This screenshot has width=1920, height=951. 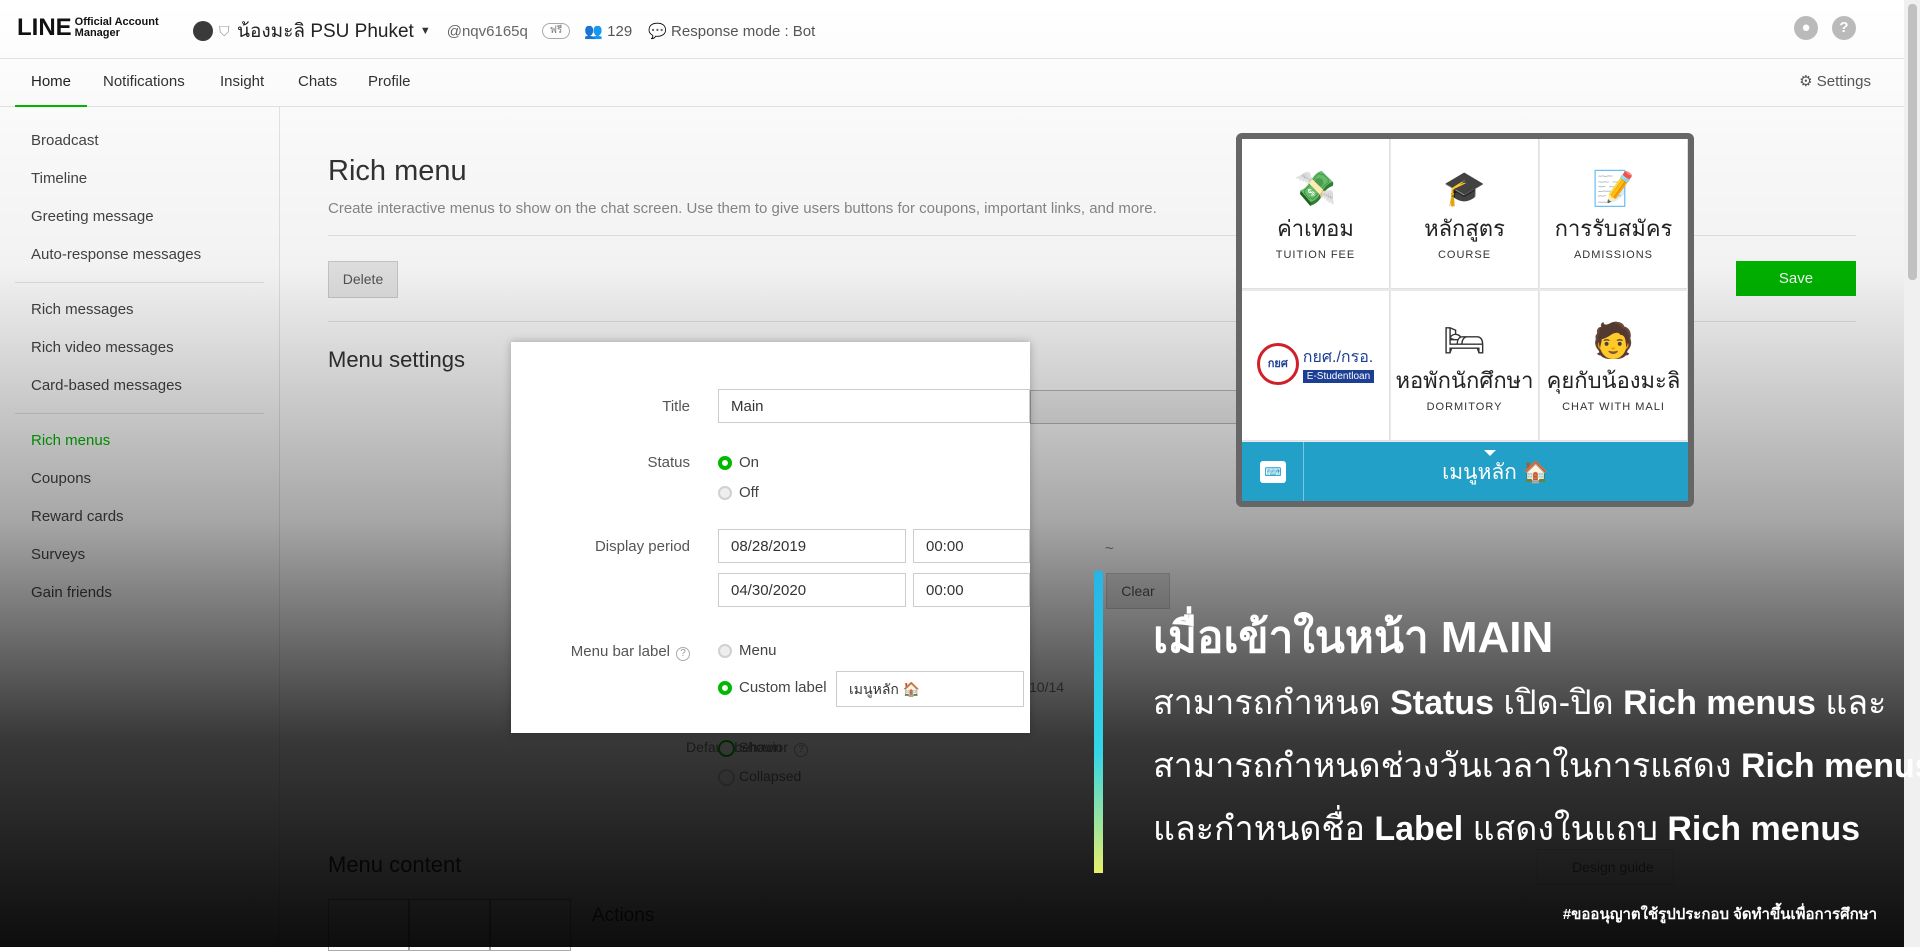 I want to click on custom-label-input: เมนูหลัก 🏠, so click(x=930, y=689).